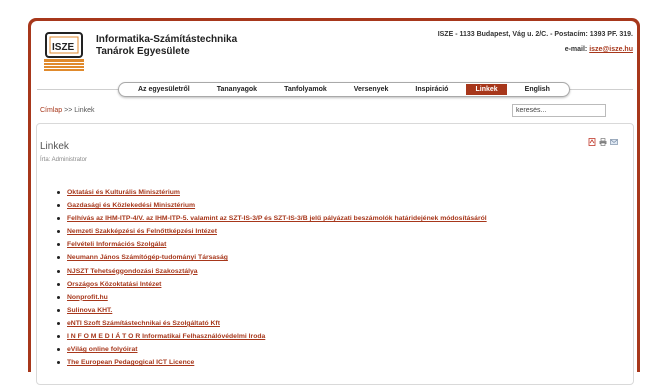  I want to click on nav-item-inspiracio: Inspiráció, so click(431, 89).